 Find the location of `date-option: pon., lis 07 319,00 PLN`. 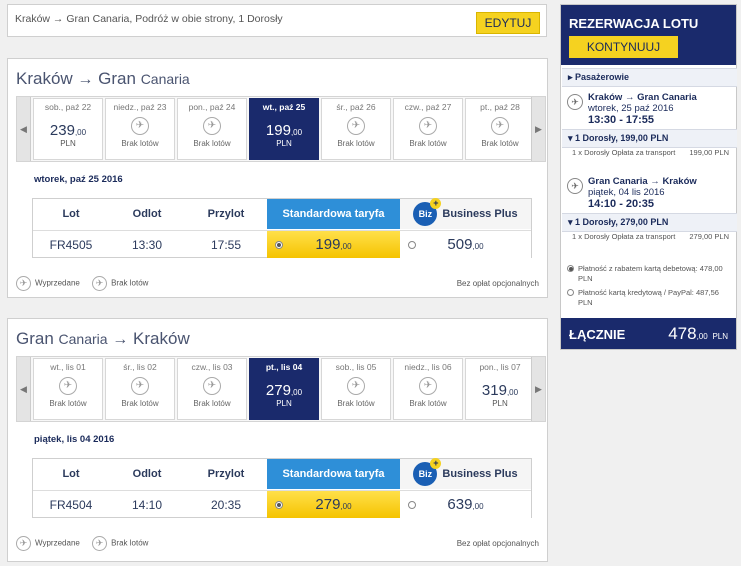

date-option: pon., lis 07 319,00 PLN is located at coordinates (500, 389).